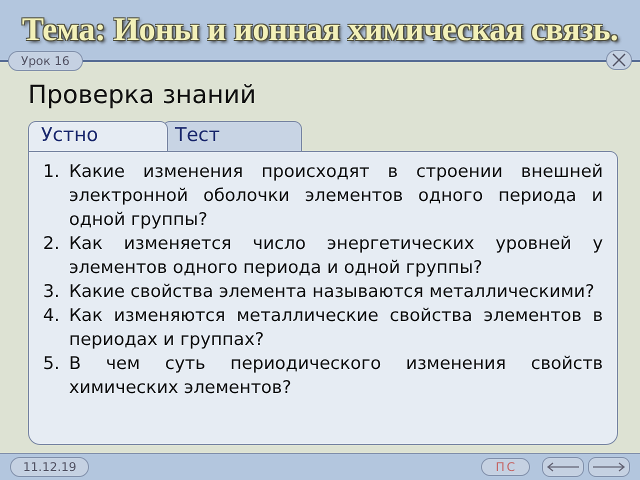 This screenshot has width=640, height=480. I want to click on question-text: Какие свойства элемента называются металлическими?, so click(332, 292).